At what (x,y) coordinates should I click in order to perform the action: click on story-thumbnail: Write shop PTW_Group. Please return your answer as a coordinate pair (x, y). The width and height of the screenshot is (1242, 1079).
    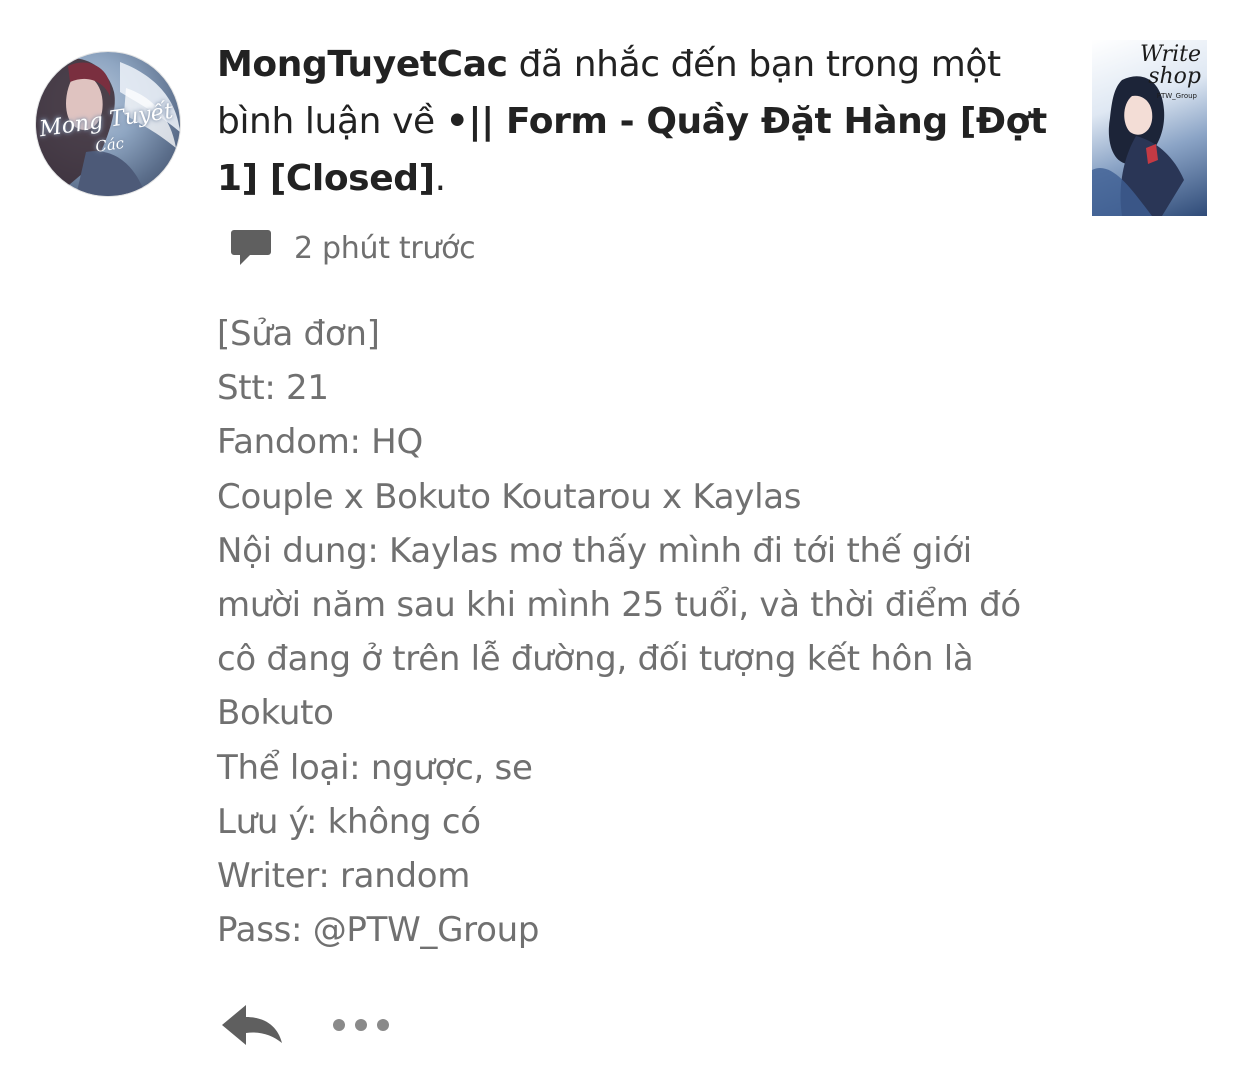
    Looking at the image, I should click on (1149, 128).